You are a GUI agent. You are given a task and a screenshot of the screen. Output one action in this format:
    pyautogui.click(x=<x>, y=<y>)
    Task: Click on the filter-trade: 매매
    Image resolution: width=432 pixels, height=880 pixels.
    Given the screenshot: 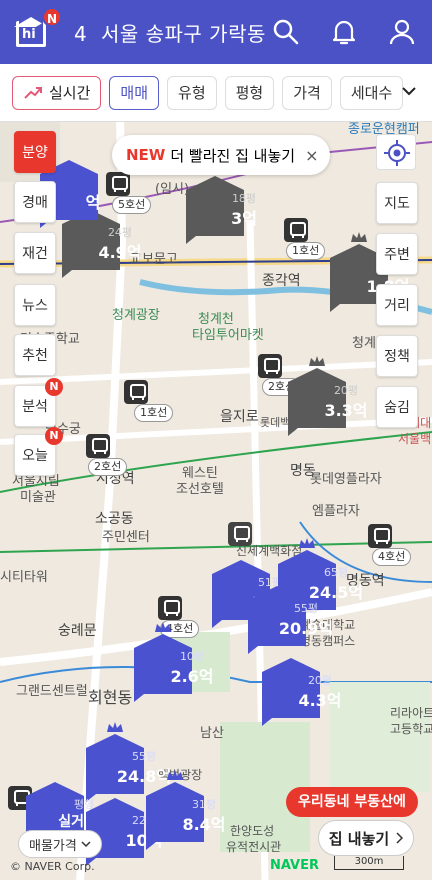 What is the action you would take?
    pyautogui.click(x=134, y=92)
    